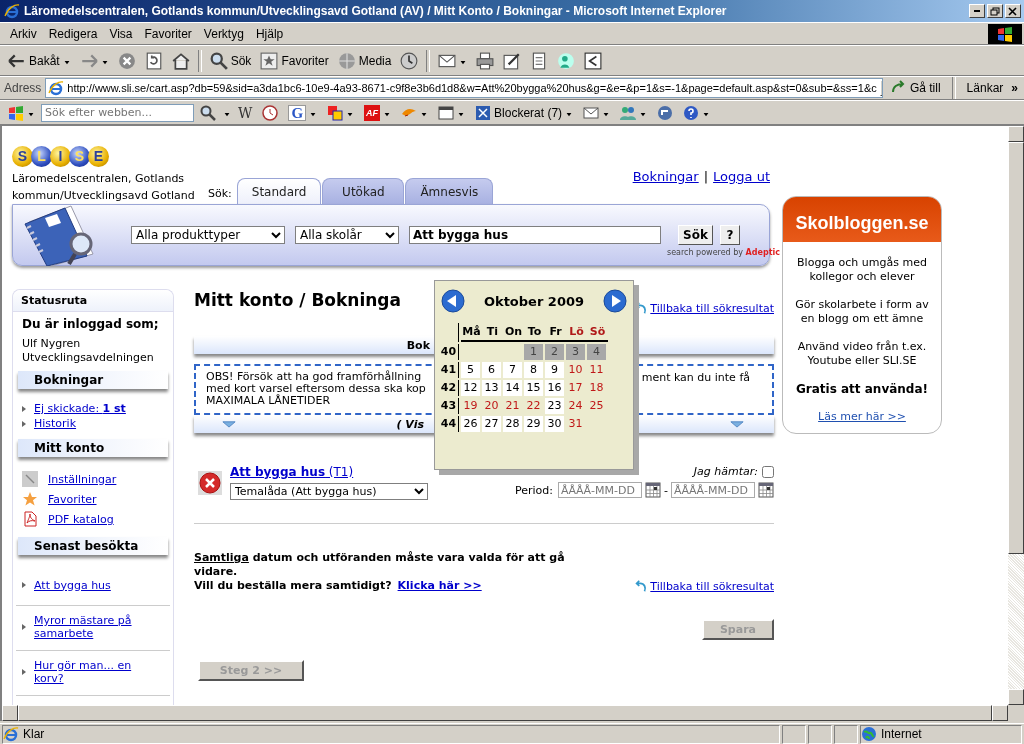 This screenshot has width=1024, height=744. I want to click on search-input: Att bygga hus, so click(535, 235).